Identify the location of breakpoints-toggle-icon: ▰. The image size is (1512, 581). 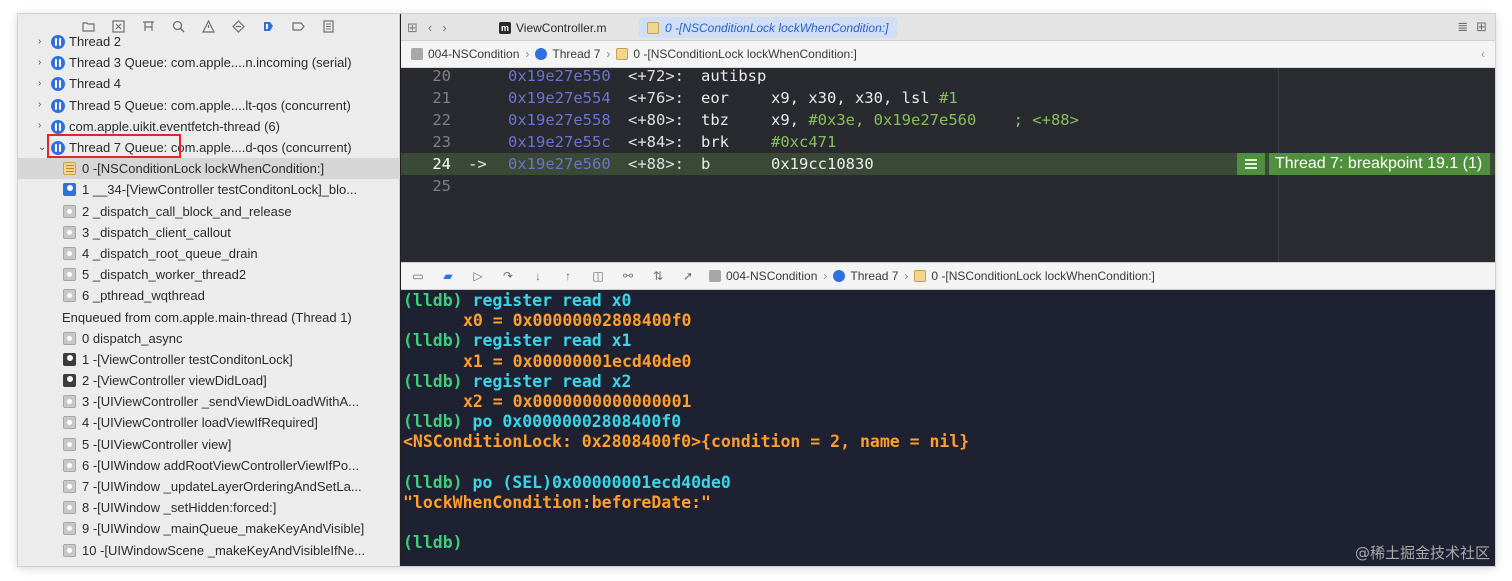
(448, 276).